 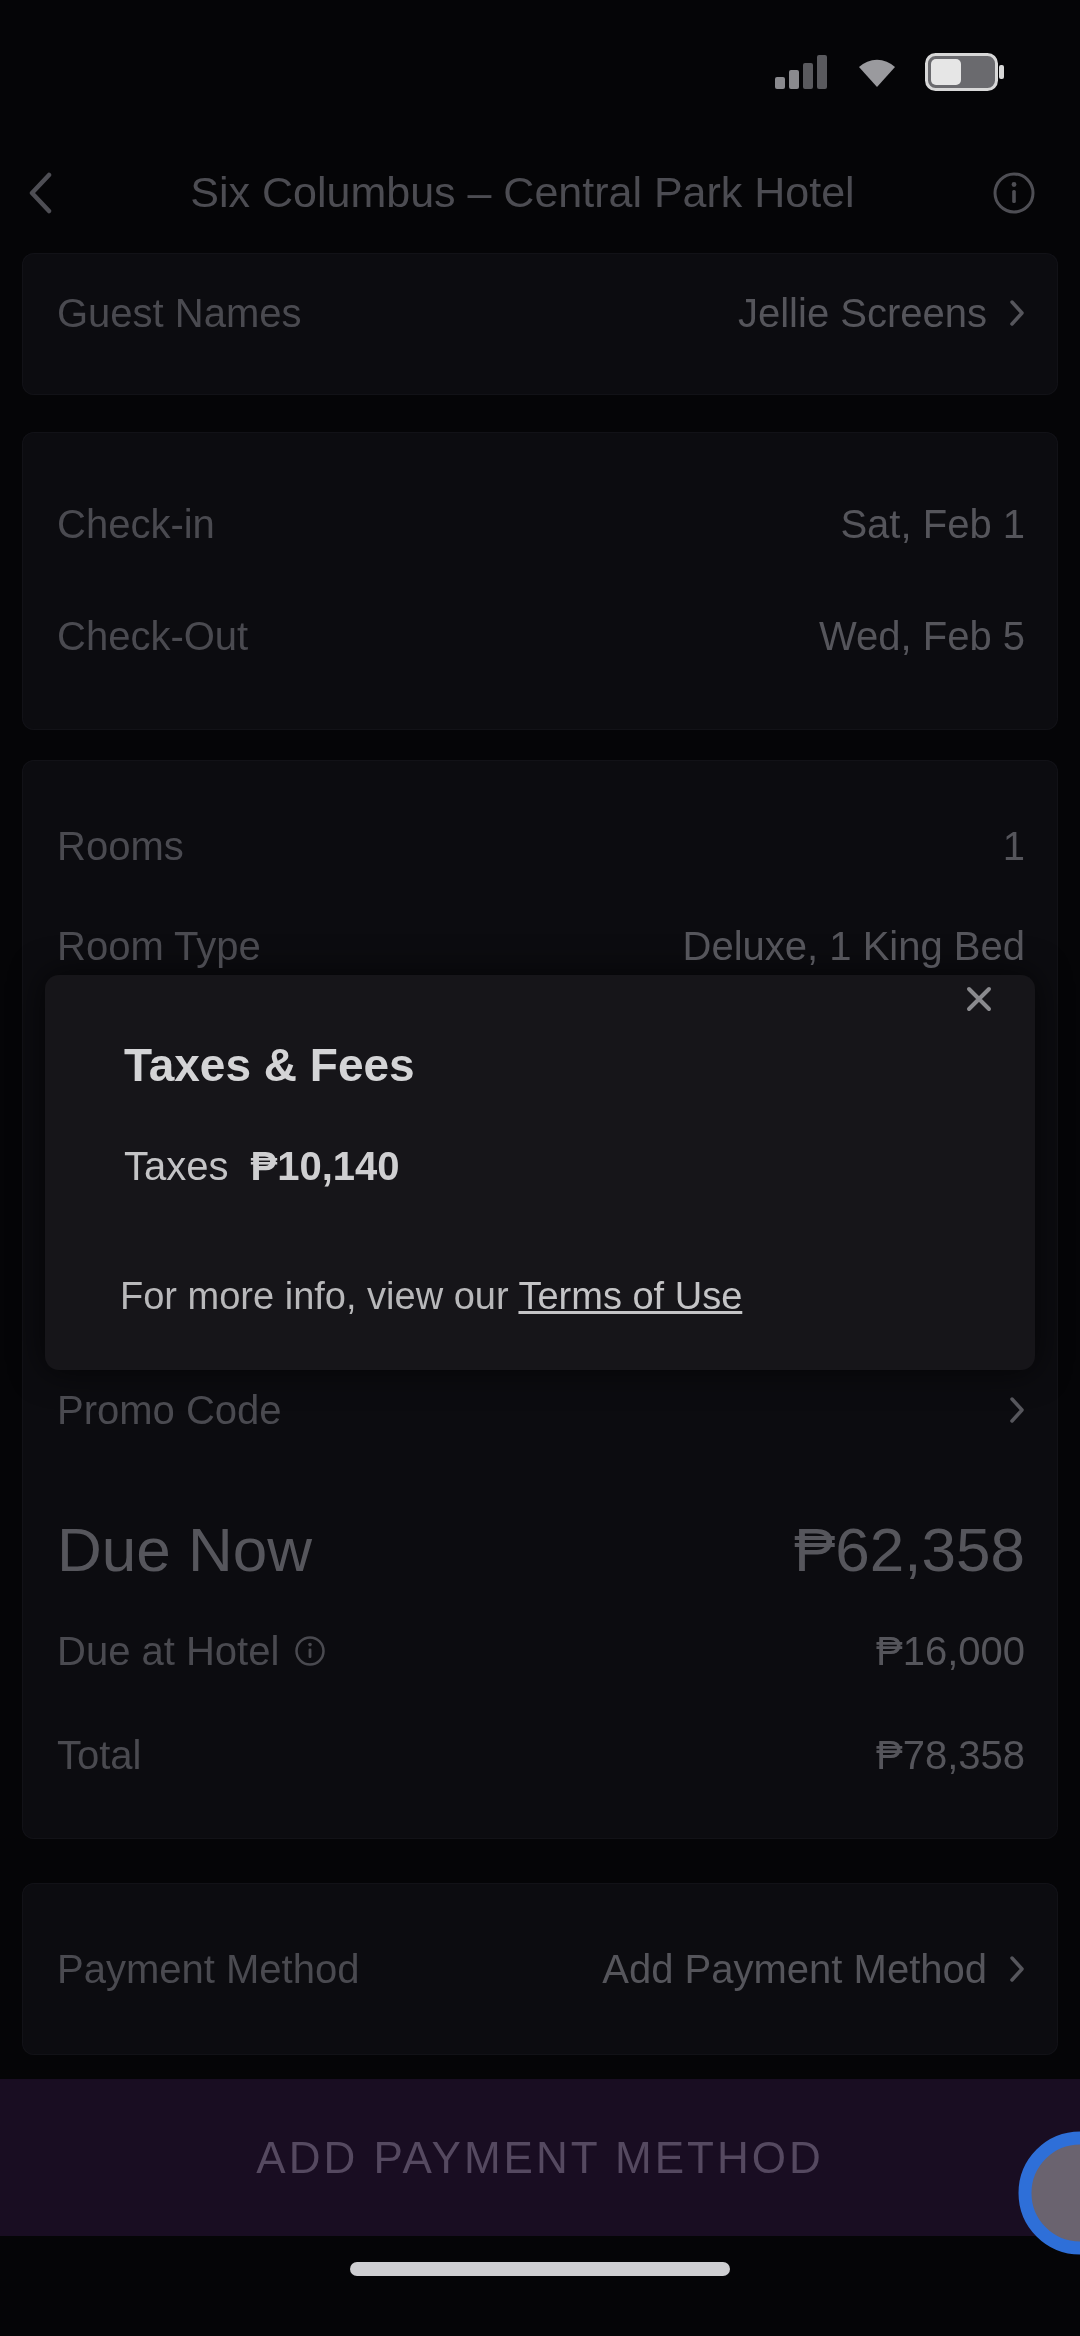 What do you see at coordinates (921, 636) in the screenshot?
I see `row-value: Wed, Feb 5` at bounding box center [921, 636].